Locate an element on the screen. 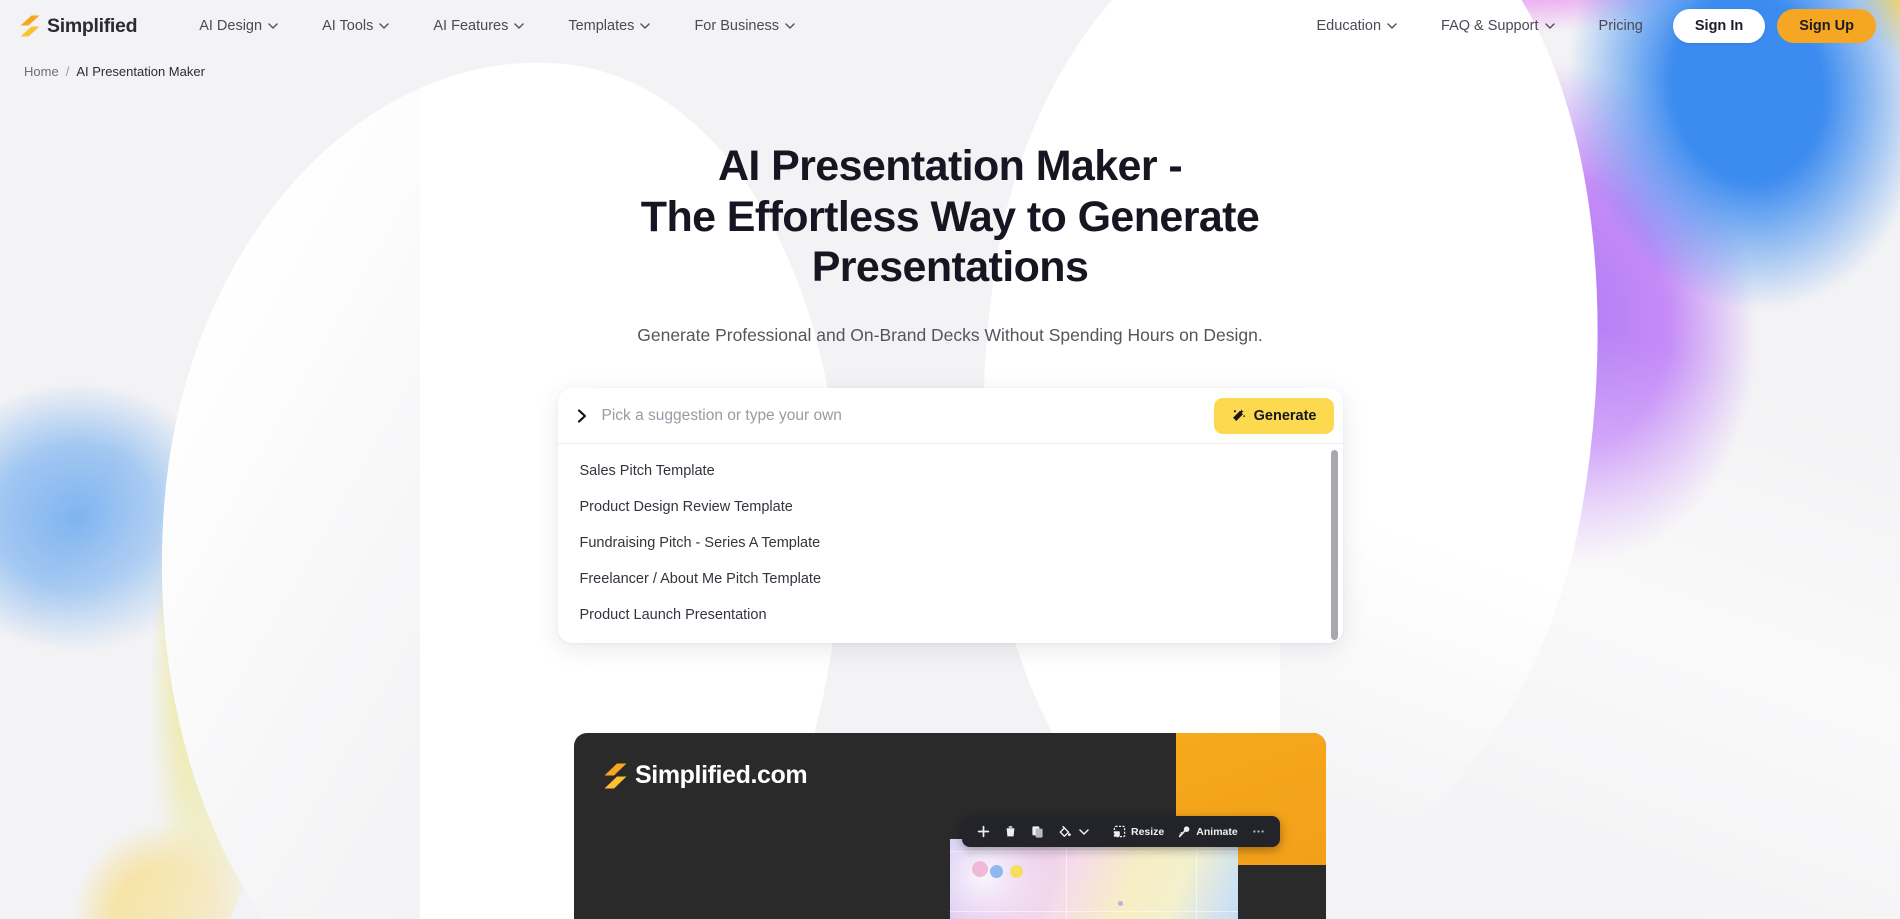  chevron-right-icon is located at coordinates (582, 416).